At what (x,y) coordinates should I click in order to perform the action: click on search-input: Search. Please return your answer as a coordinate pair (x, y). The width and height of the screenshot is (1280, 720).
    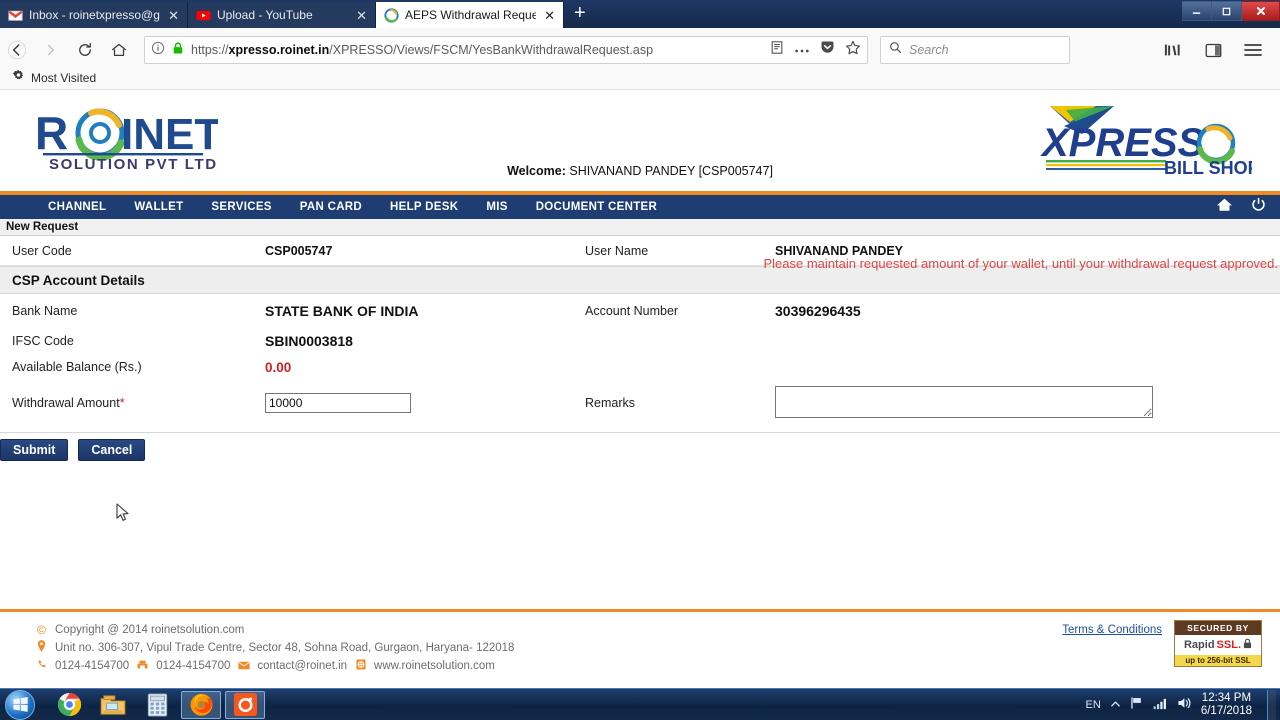
    Looking at the image, I should click on (929, 50).